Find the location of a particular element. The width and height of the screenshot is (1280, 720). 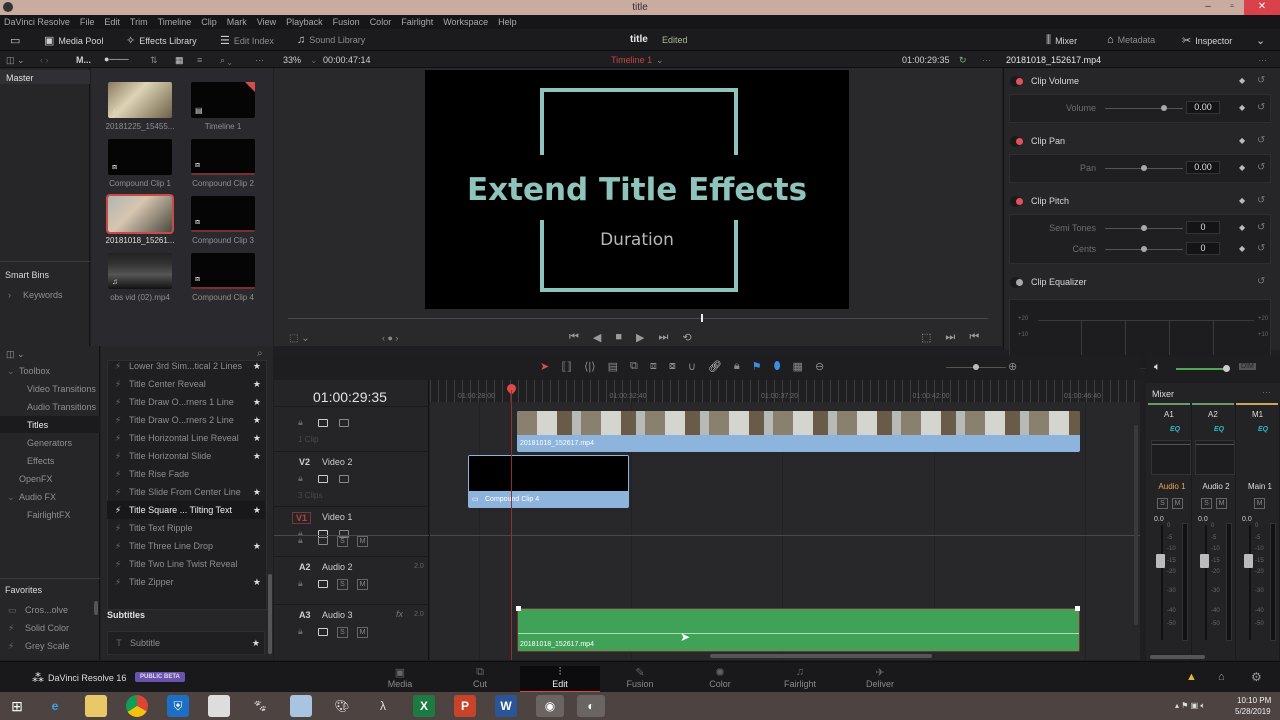

title-effect-item: ⚡︎ Title Zipper ★ is located at coordinates (186, 582).